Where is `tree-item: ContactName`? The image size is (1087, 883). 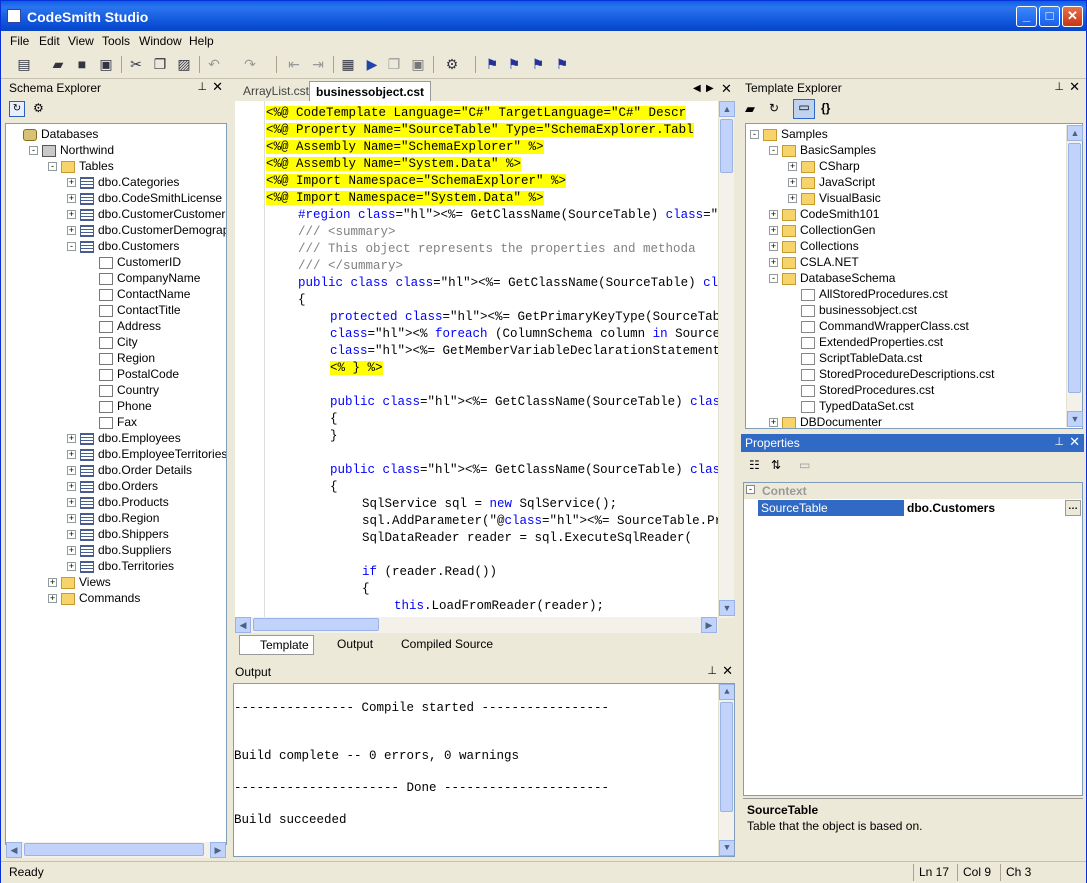 tree-item: ContactName is located at coordinates (138, 294).